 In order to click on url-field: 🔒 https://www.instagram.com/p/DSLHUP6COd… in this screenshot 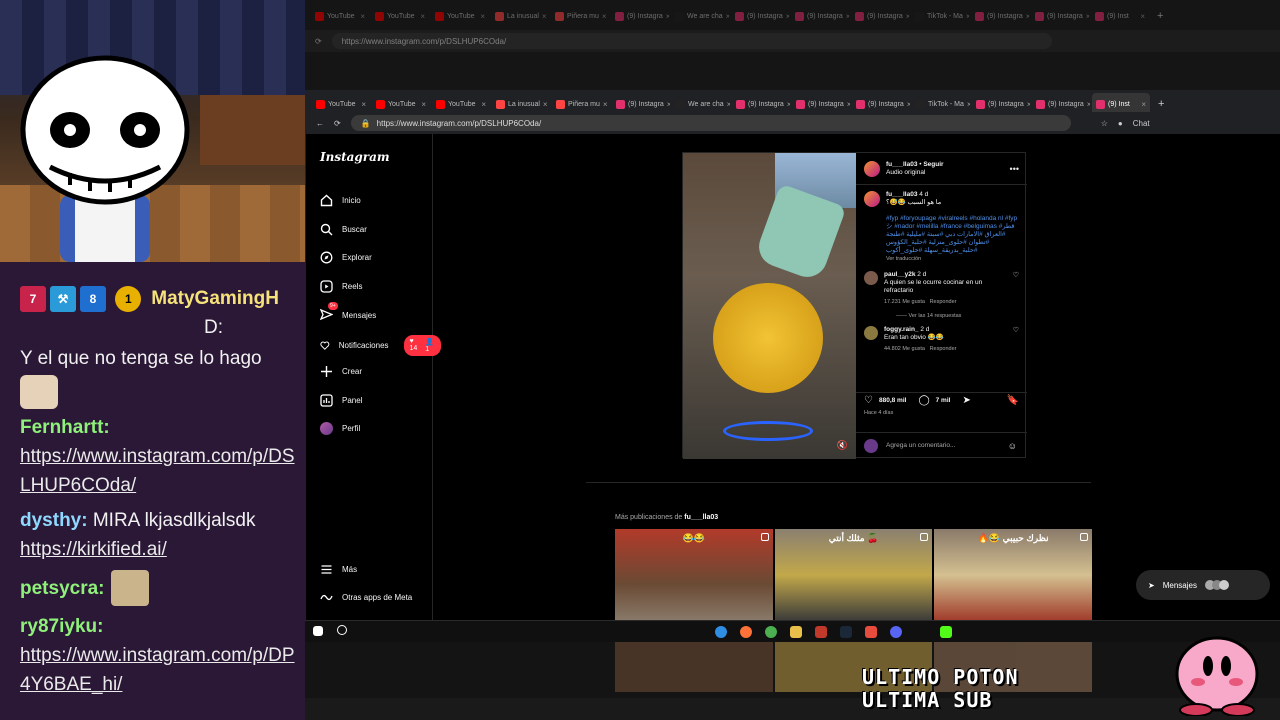, I will do `click(710, 123)`.